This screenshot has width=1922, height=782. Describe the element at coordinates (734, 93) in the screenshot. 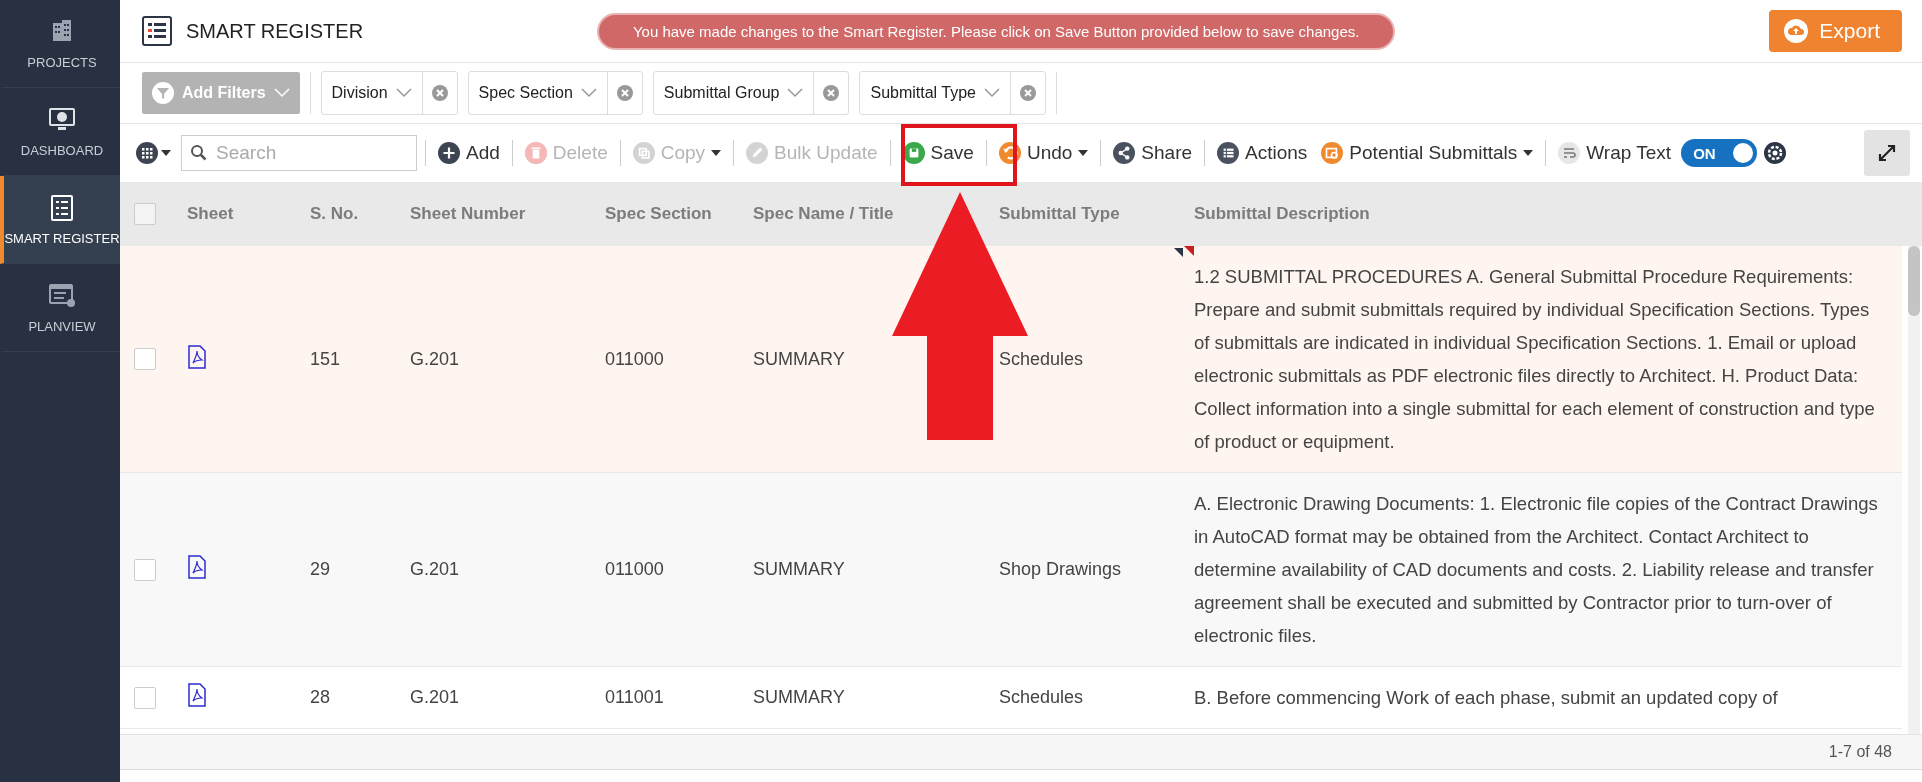

I see `filter-dropdown: Submittal Group` at that location.